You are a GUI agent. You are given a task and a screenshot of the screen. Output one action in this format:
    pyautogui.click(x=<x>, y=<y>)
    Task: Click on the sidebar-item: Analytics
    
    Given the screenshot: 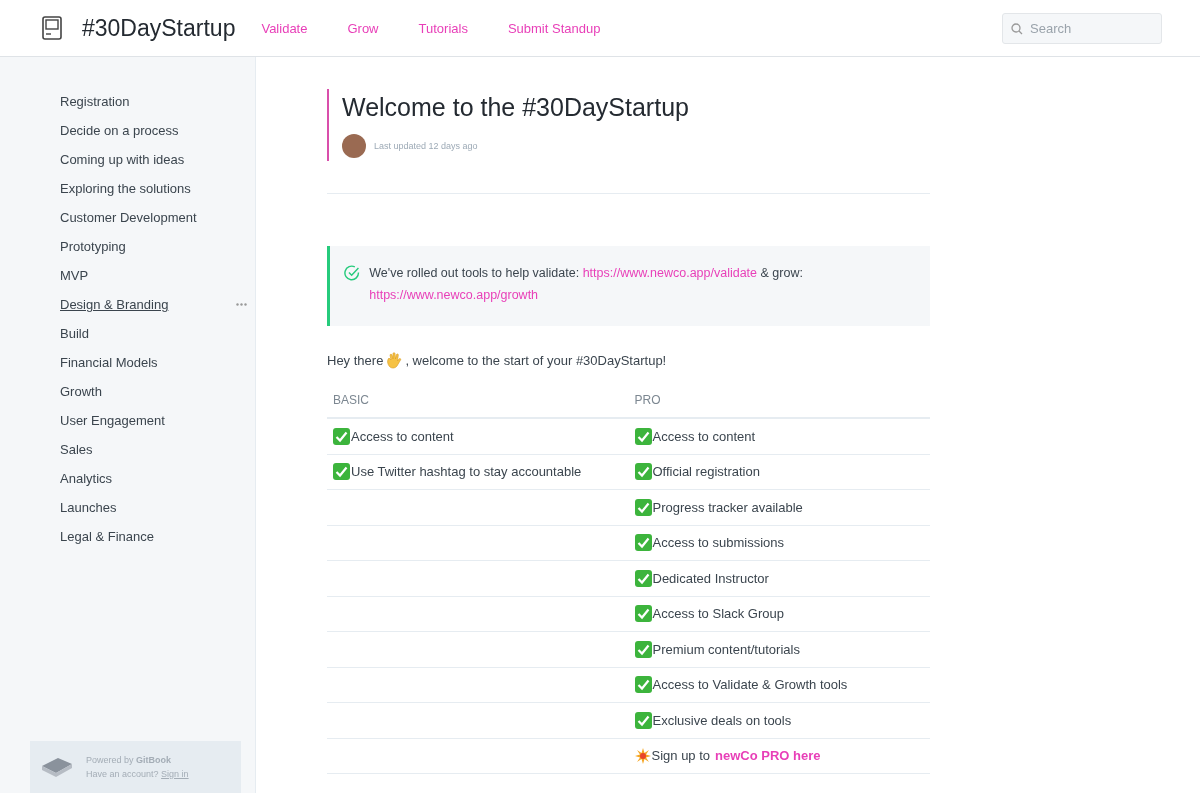 What is the action you would take?
    pyautogui.click(x=86, y=478)
    